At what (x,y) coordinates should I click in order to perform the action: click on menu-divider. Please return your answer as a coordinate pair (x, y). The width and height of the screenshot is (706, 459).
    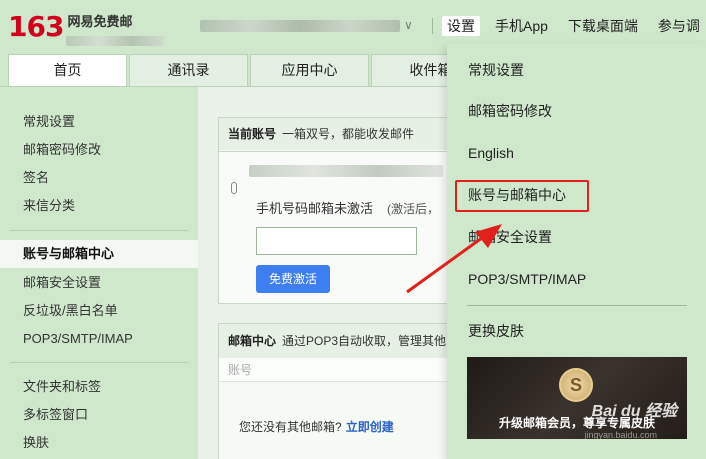
    Looking at the image, I should click on (577, 305).